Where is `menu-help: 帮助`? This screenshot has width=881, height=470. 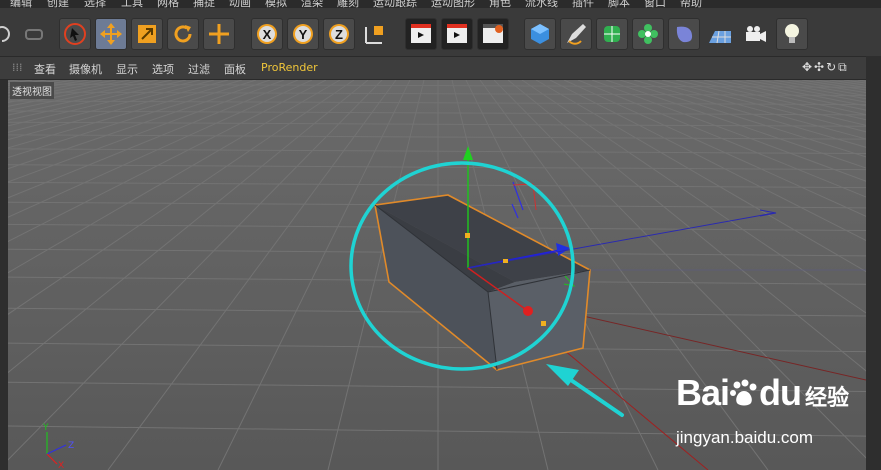
menu-help: 帮助 is located at coordinates (691, 4).